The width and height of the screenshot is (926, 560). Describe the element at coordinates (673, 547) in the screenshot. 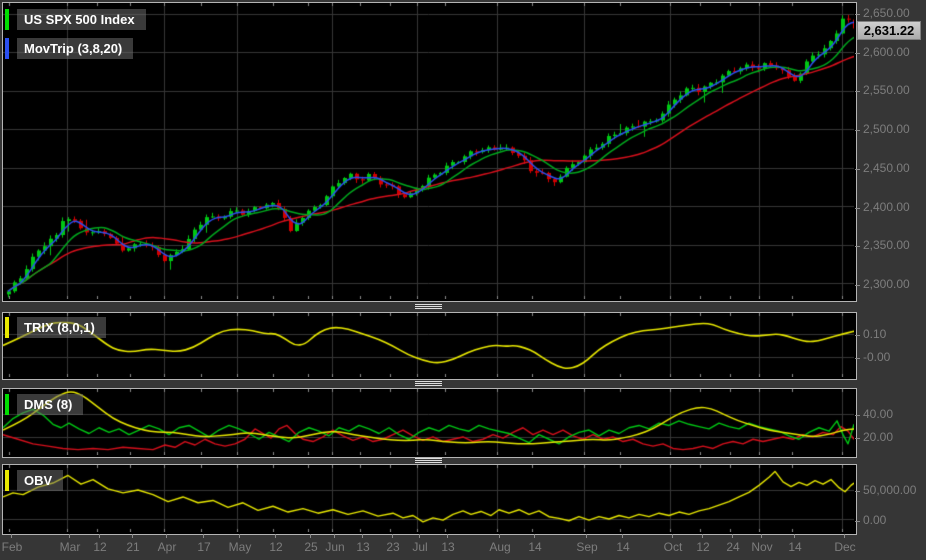

I see `x-axis-label: Oct` at that location.